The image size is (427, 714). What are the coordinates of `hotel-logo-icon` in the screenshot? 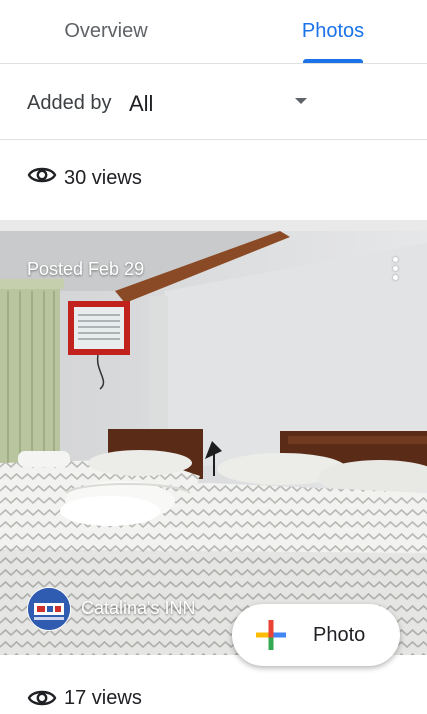 It's located at (49, 609).